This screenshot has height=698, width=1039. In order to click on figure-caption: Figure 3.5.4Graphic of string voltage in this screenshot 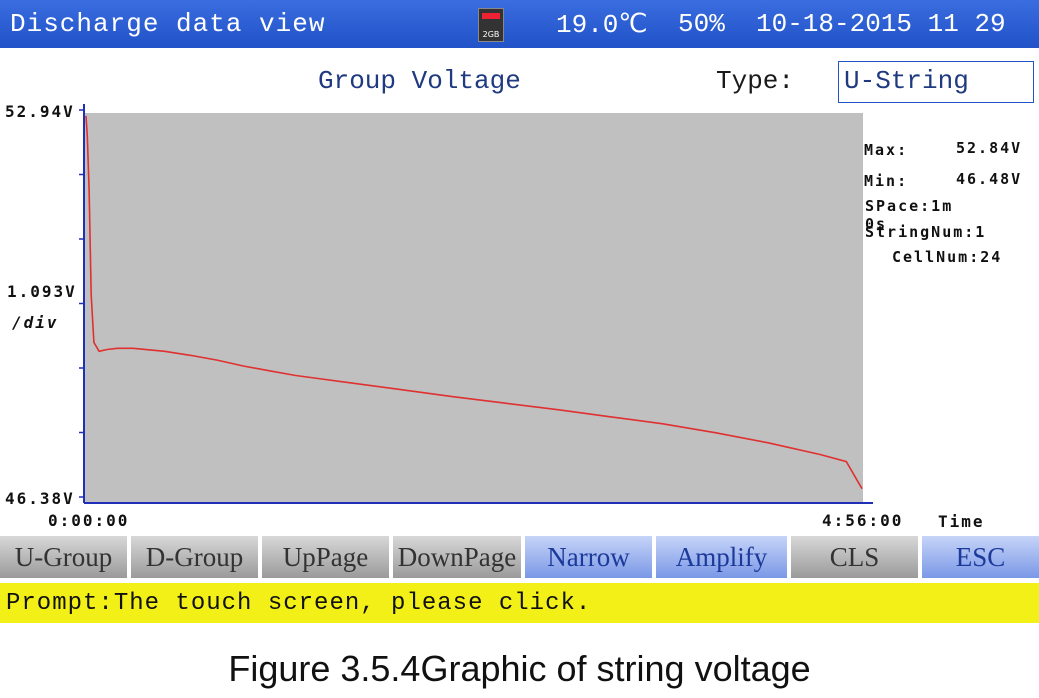, I will do `click(519, 668)`.